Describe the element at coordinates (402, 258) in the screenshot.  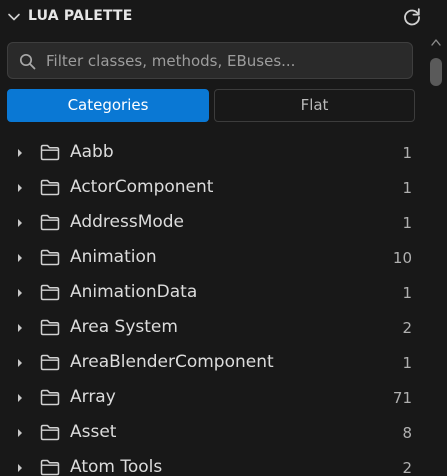
I see `category-count: 10` at that location.